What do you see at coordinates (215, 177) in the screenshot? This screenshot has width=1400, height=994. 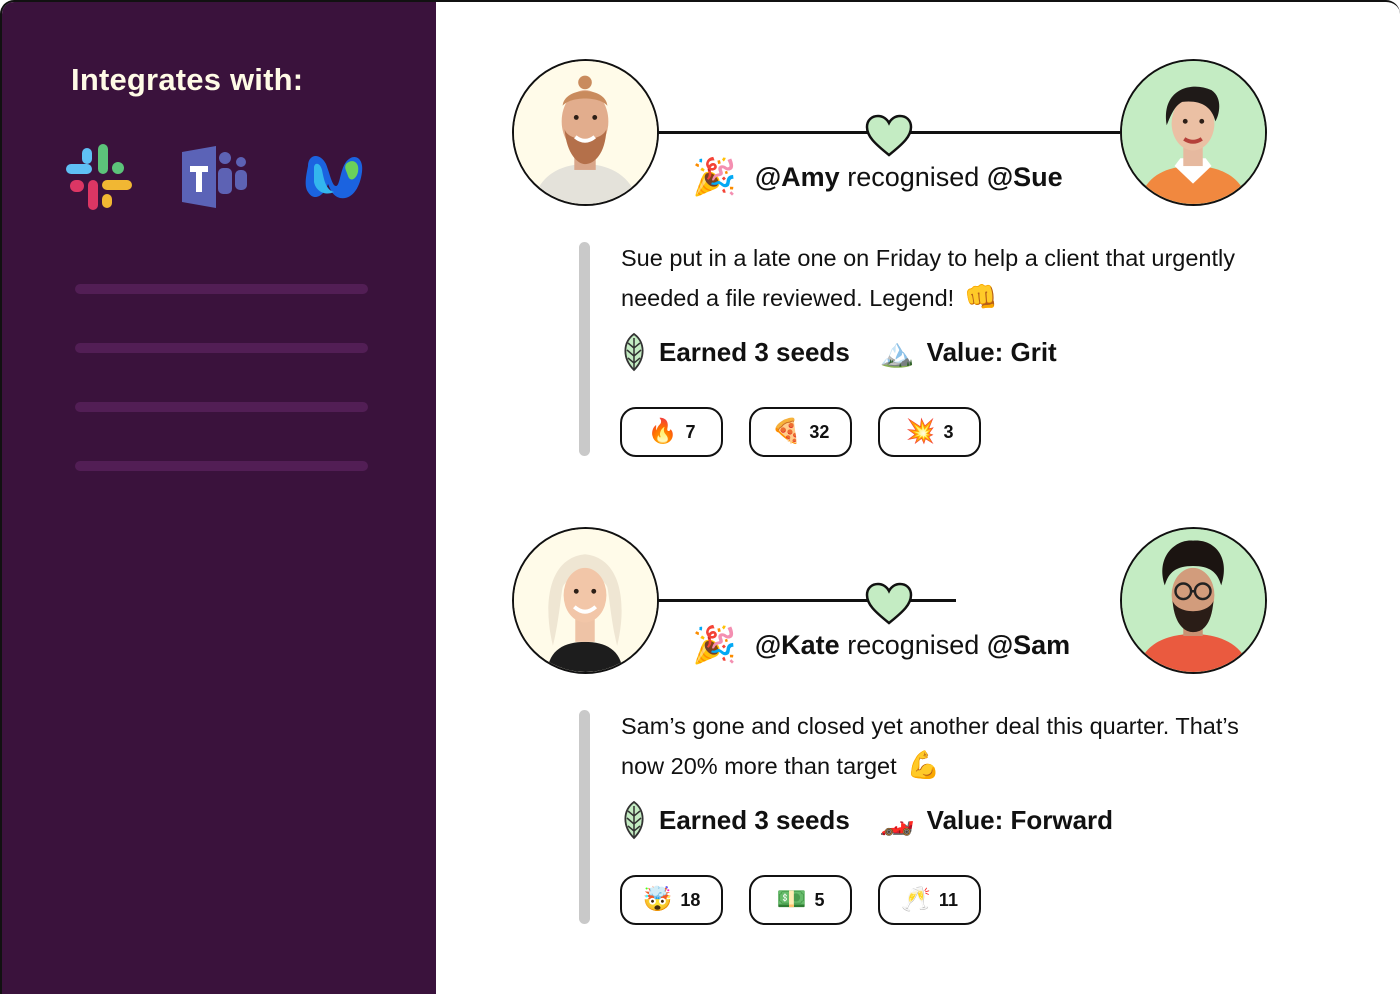 I see `teams-logo-icon` at bounding box center [215, 177].